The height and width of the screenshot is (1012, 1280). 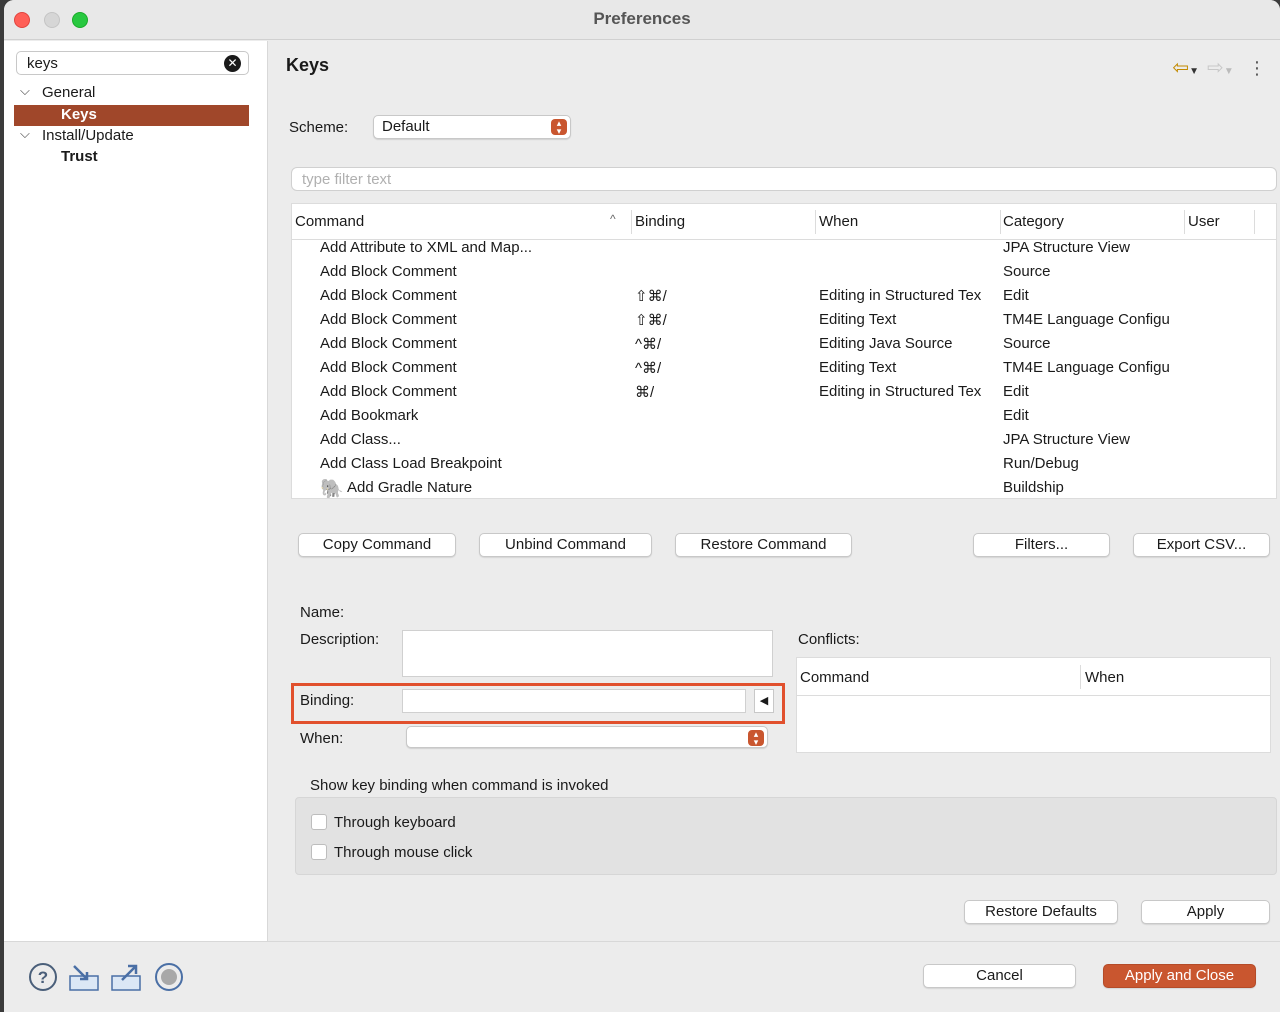 What do you see at coordinates (79, 156) in the screenshot?
I see `tree-item-label: Trust` at bounding box center [79, 156].